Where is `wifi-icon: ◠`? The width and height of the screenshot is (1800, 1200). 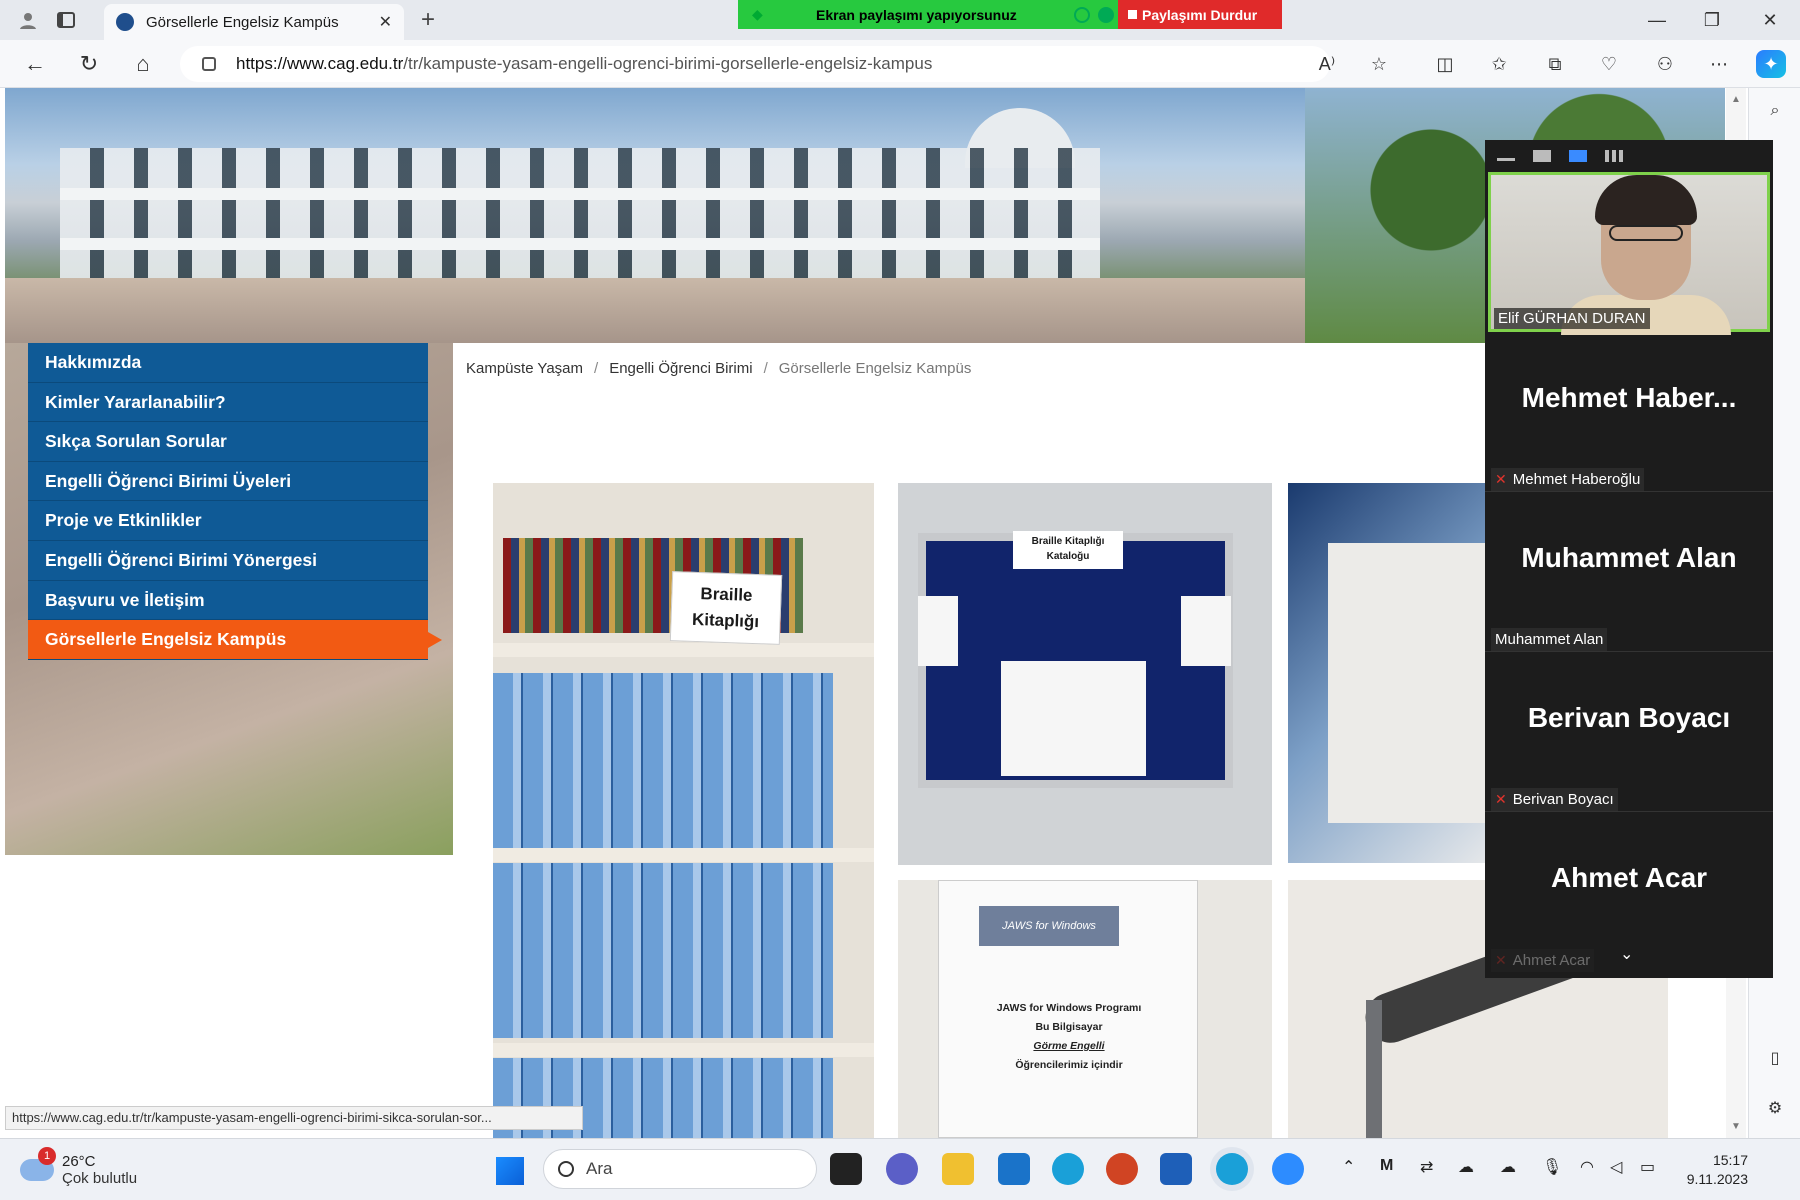 wifi-icon: ◠ is located at coordinates (1587, 1167).